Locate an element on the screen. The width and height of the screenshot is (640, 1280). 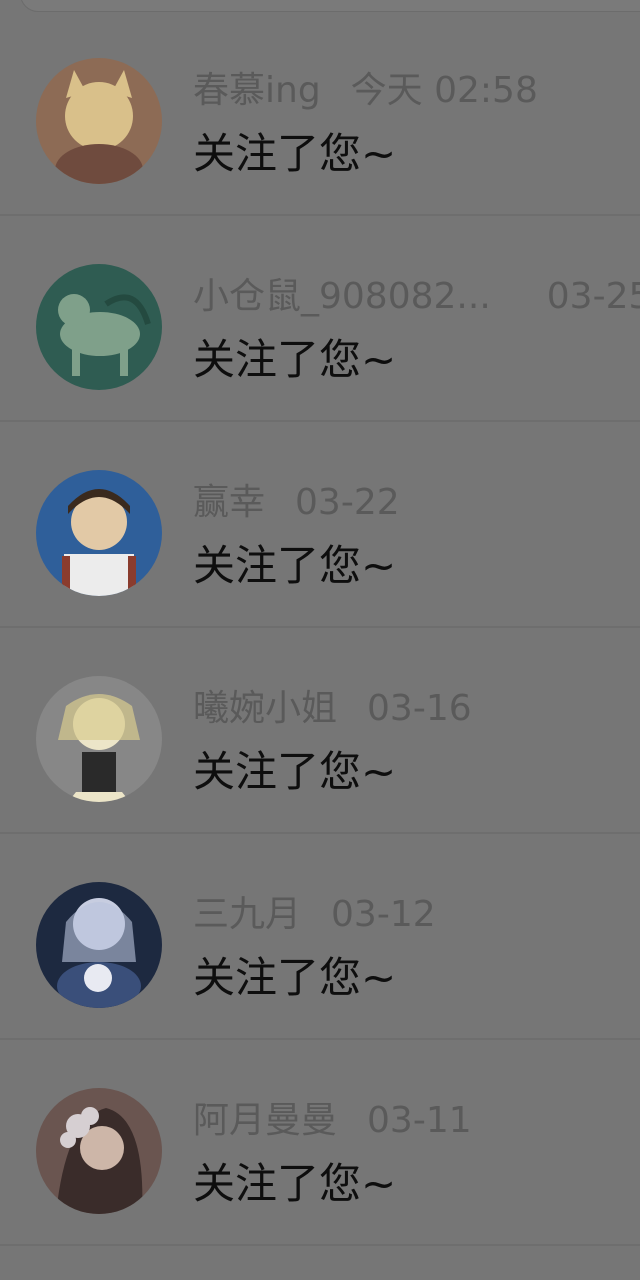
divider is located at coordinates (320, 1245).